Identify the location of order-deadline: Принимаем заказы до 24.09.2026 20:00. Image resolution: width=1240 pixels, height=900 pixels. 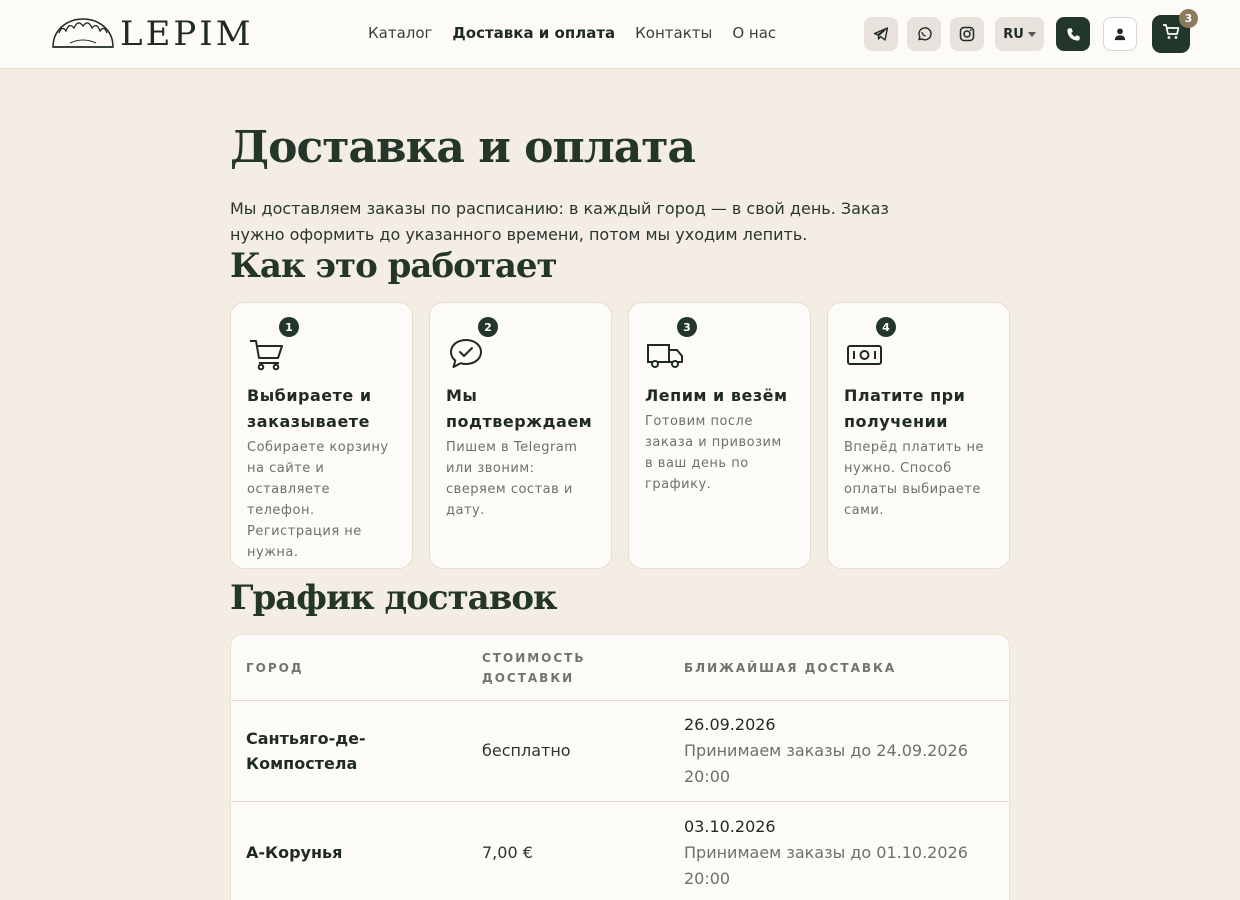
(826, 763).